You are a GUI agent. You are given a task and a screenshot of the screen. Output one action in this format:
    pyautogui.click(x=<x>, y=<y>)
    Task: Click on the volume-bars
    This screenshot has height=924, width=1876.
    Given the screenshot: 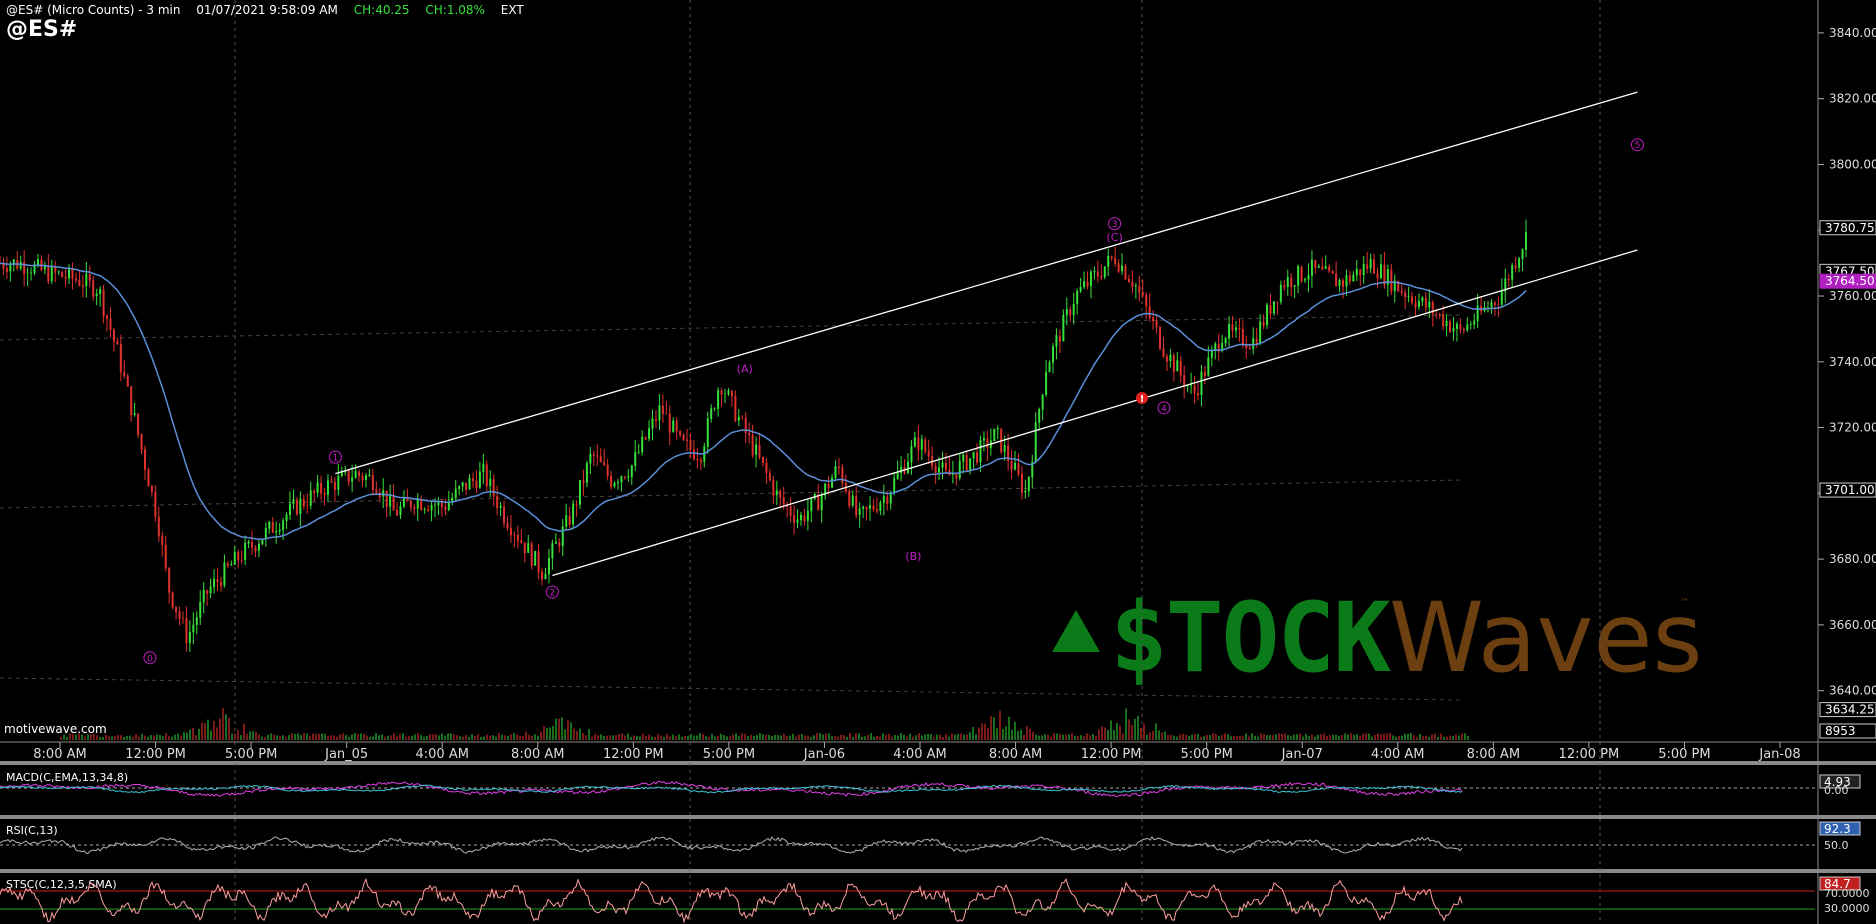 What is the action you would take?
    pyautogui.click(x=764, y=724)
    